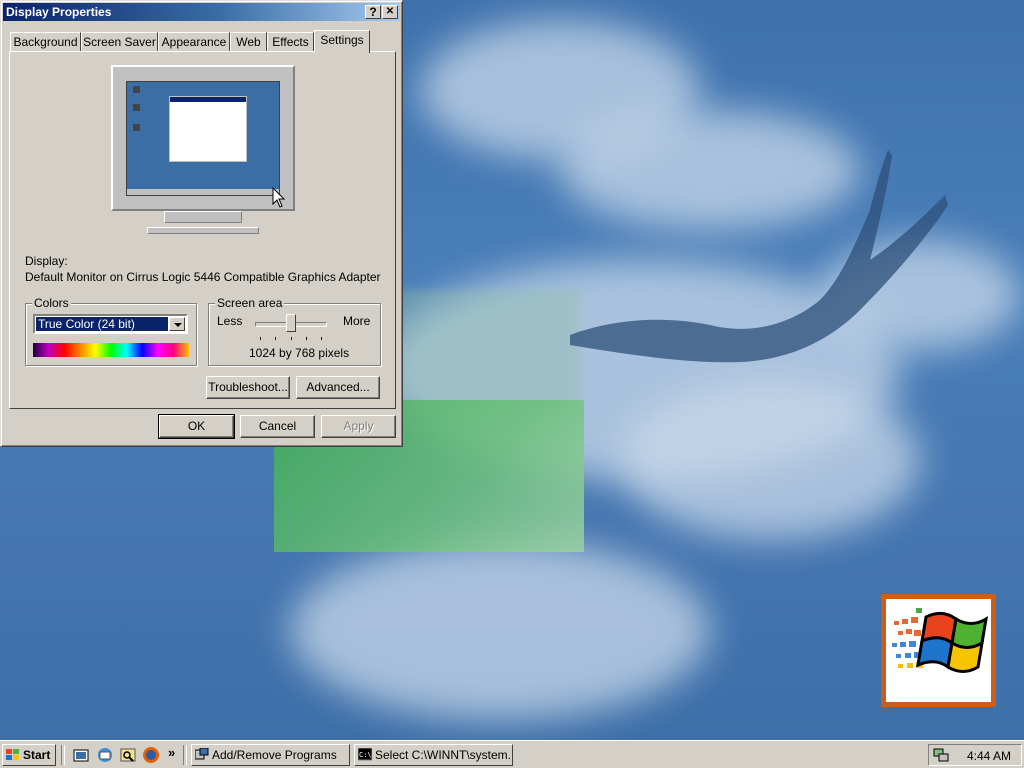 The width and height of the screenshot is (1024, 768). I want to click on start-button: Start, so click(29, 755).